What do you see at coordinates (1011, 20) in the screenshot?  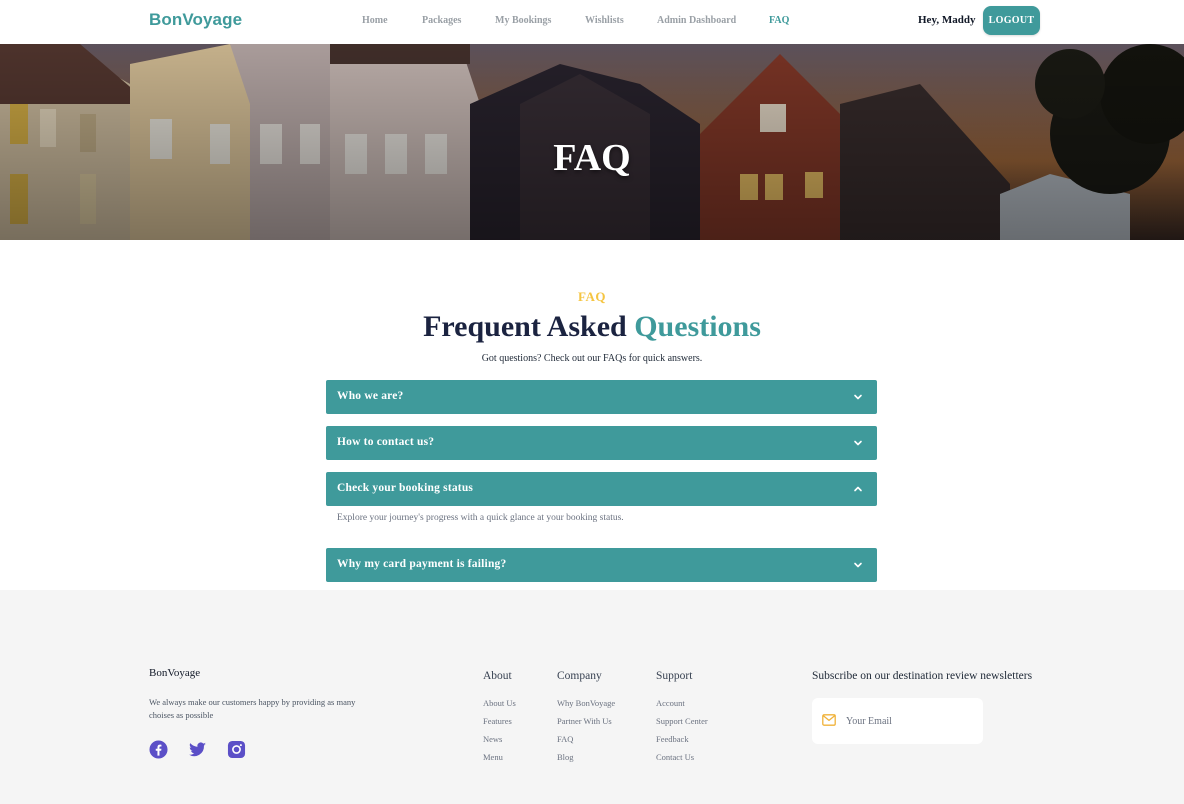 I see `logout-button: LOGOUT` at bounding box center [1011, 20].